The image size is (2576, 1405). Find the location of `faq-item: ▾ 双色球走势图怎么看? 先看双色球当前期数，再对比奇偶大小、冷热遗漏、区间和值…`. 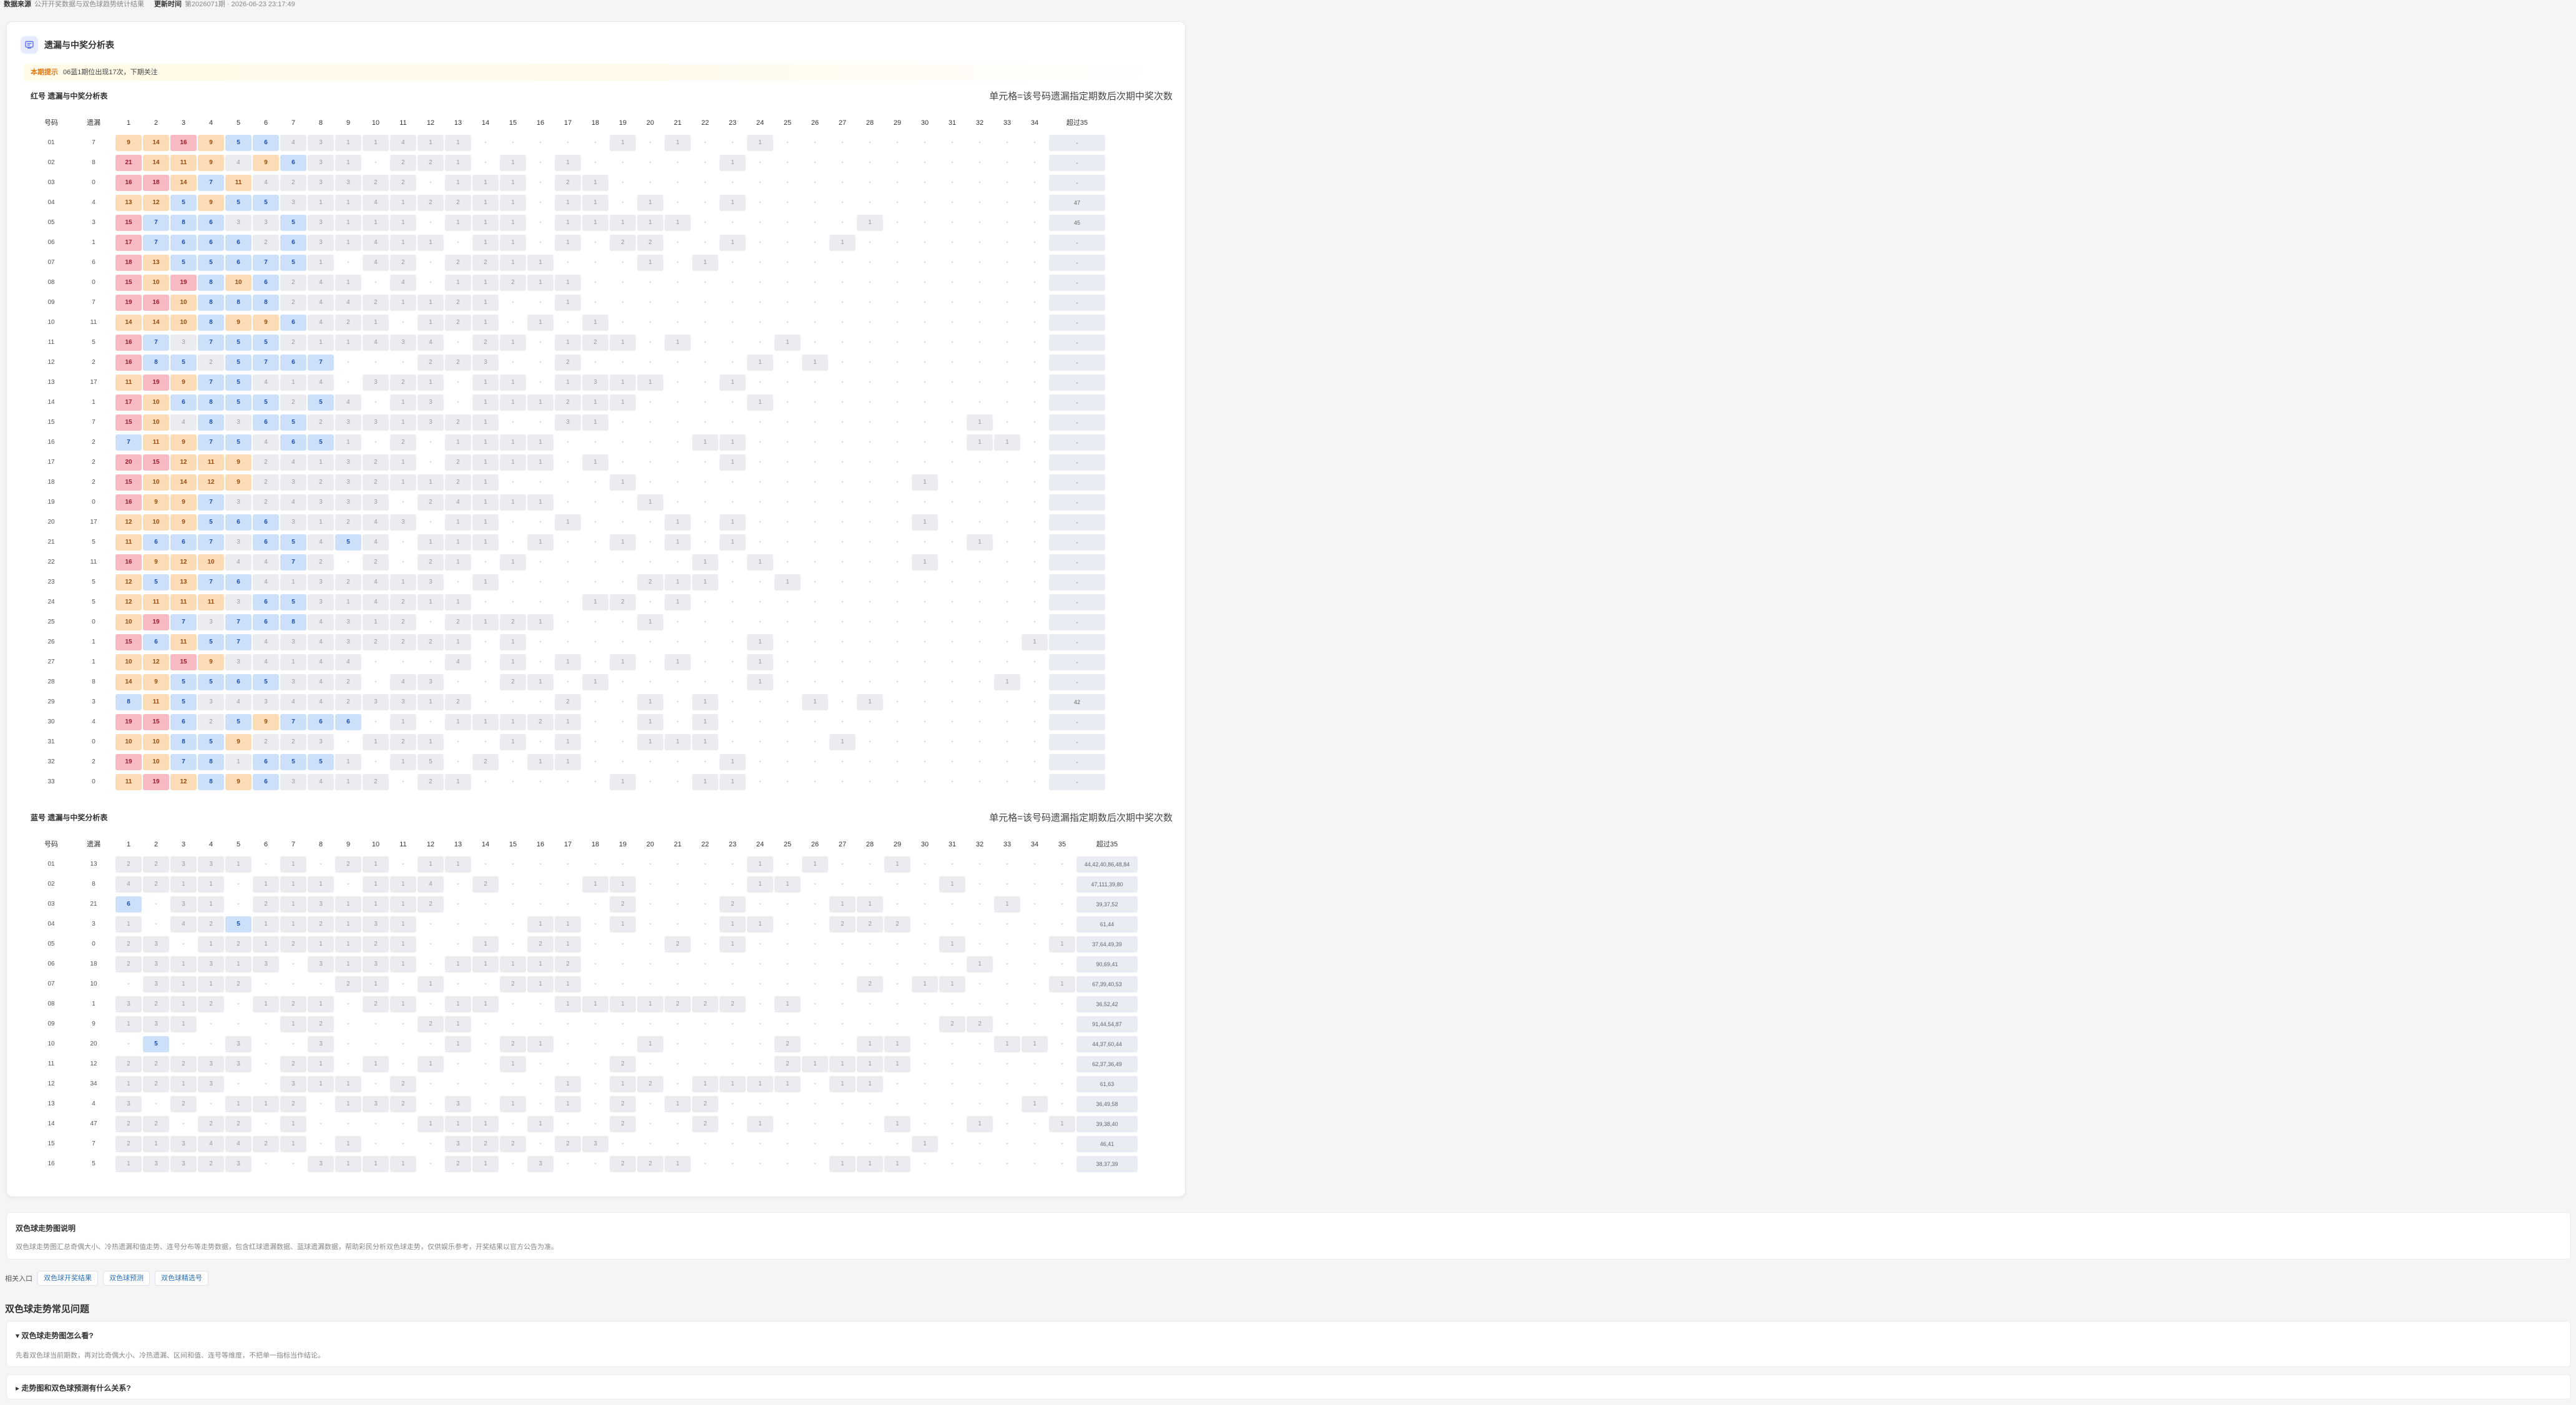

faq-item: ▾ 双色球走势图怎么看? 先看双色球当前期数，再对比奇偶大小、冷热遗漏、区间和值… is located at coordinates (1288, 1344).